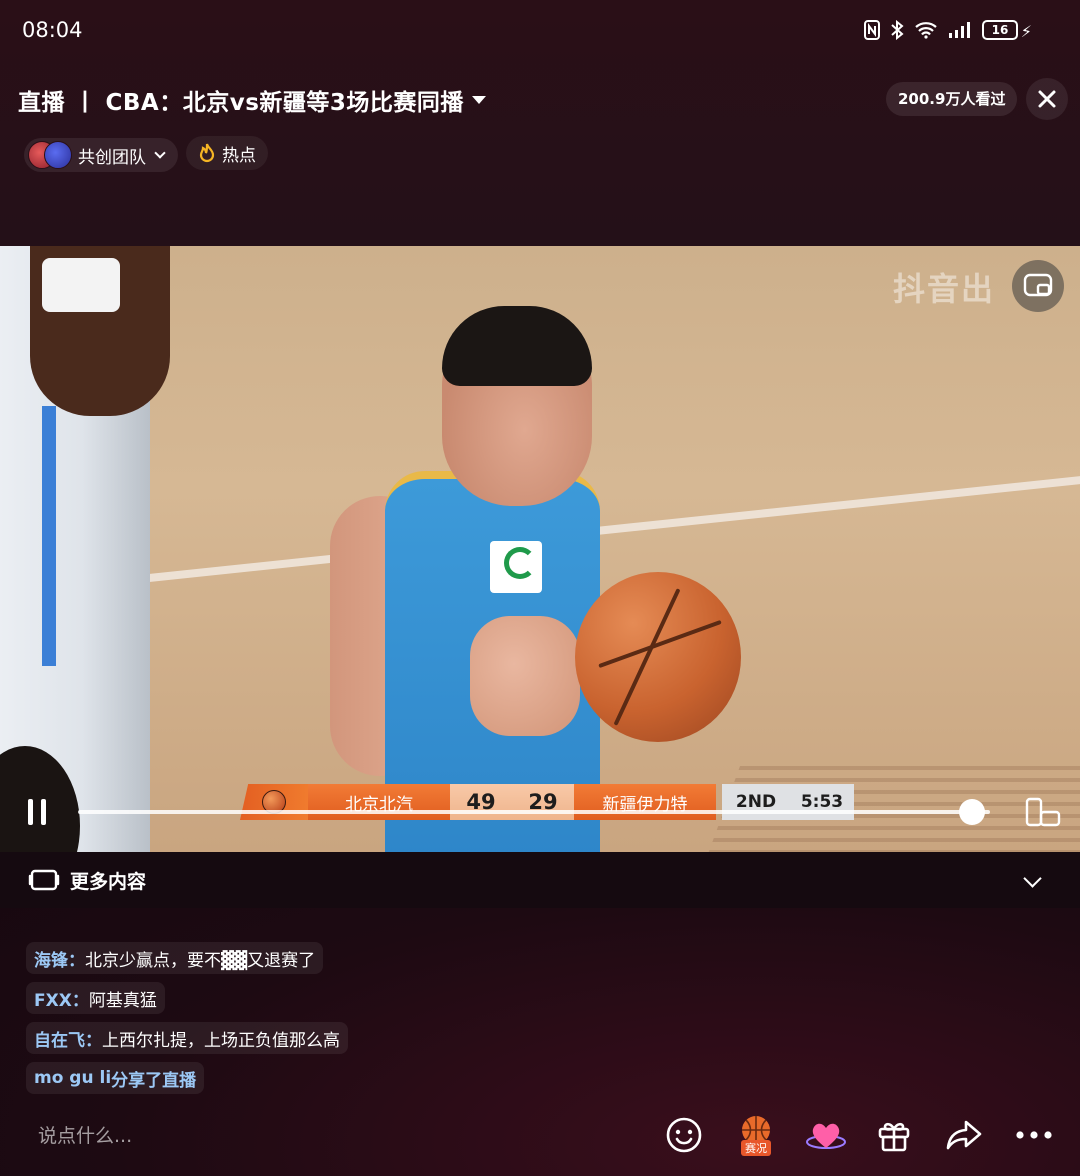 The width and height of the screenshot is (1080, 1176). I want to click on close-icon, so click(1047, 99).